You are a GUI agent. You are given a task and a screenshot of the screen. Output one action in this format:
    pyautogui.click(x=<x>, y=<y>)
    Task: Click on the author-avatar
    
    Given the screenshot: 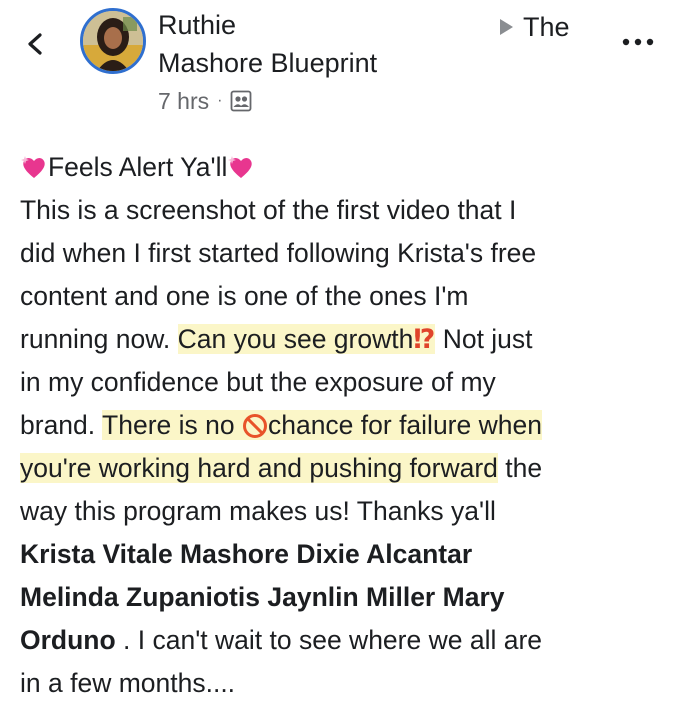 What is the action you would take?
    pyautogui.click(x=113, y=41)
    